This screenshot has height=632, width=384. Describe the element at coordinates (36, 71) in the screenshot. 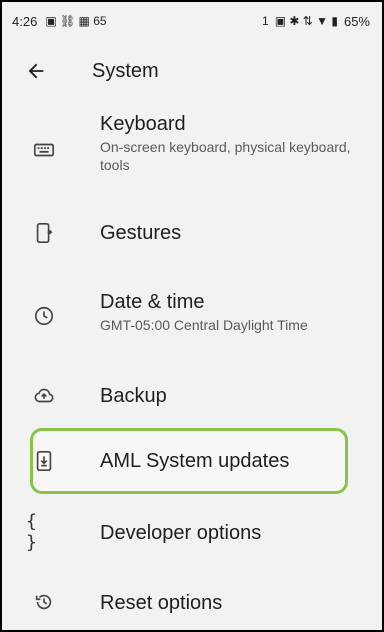

I see `arrow-back-icon` at that location.